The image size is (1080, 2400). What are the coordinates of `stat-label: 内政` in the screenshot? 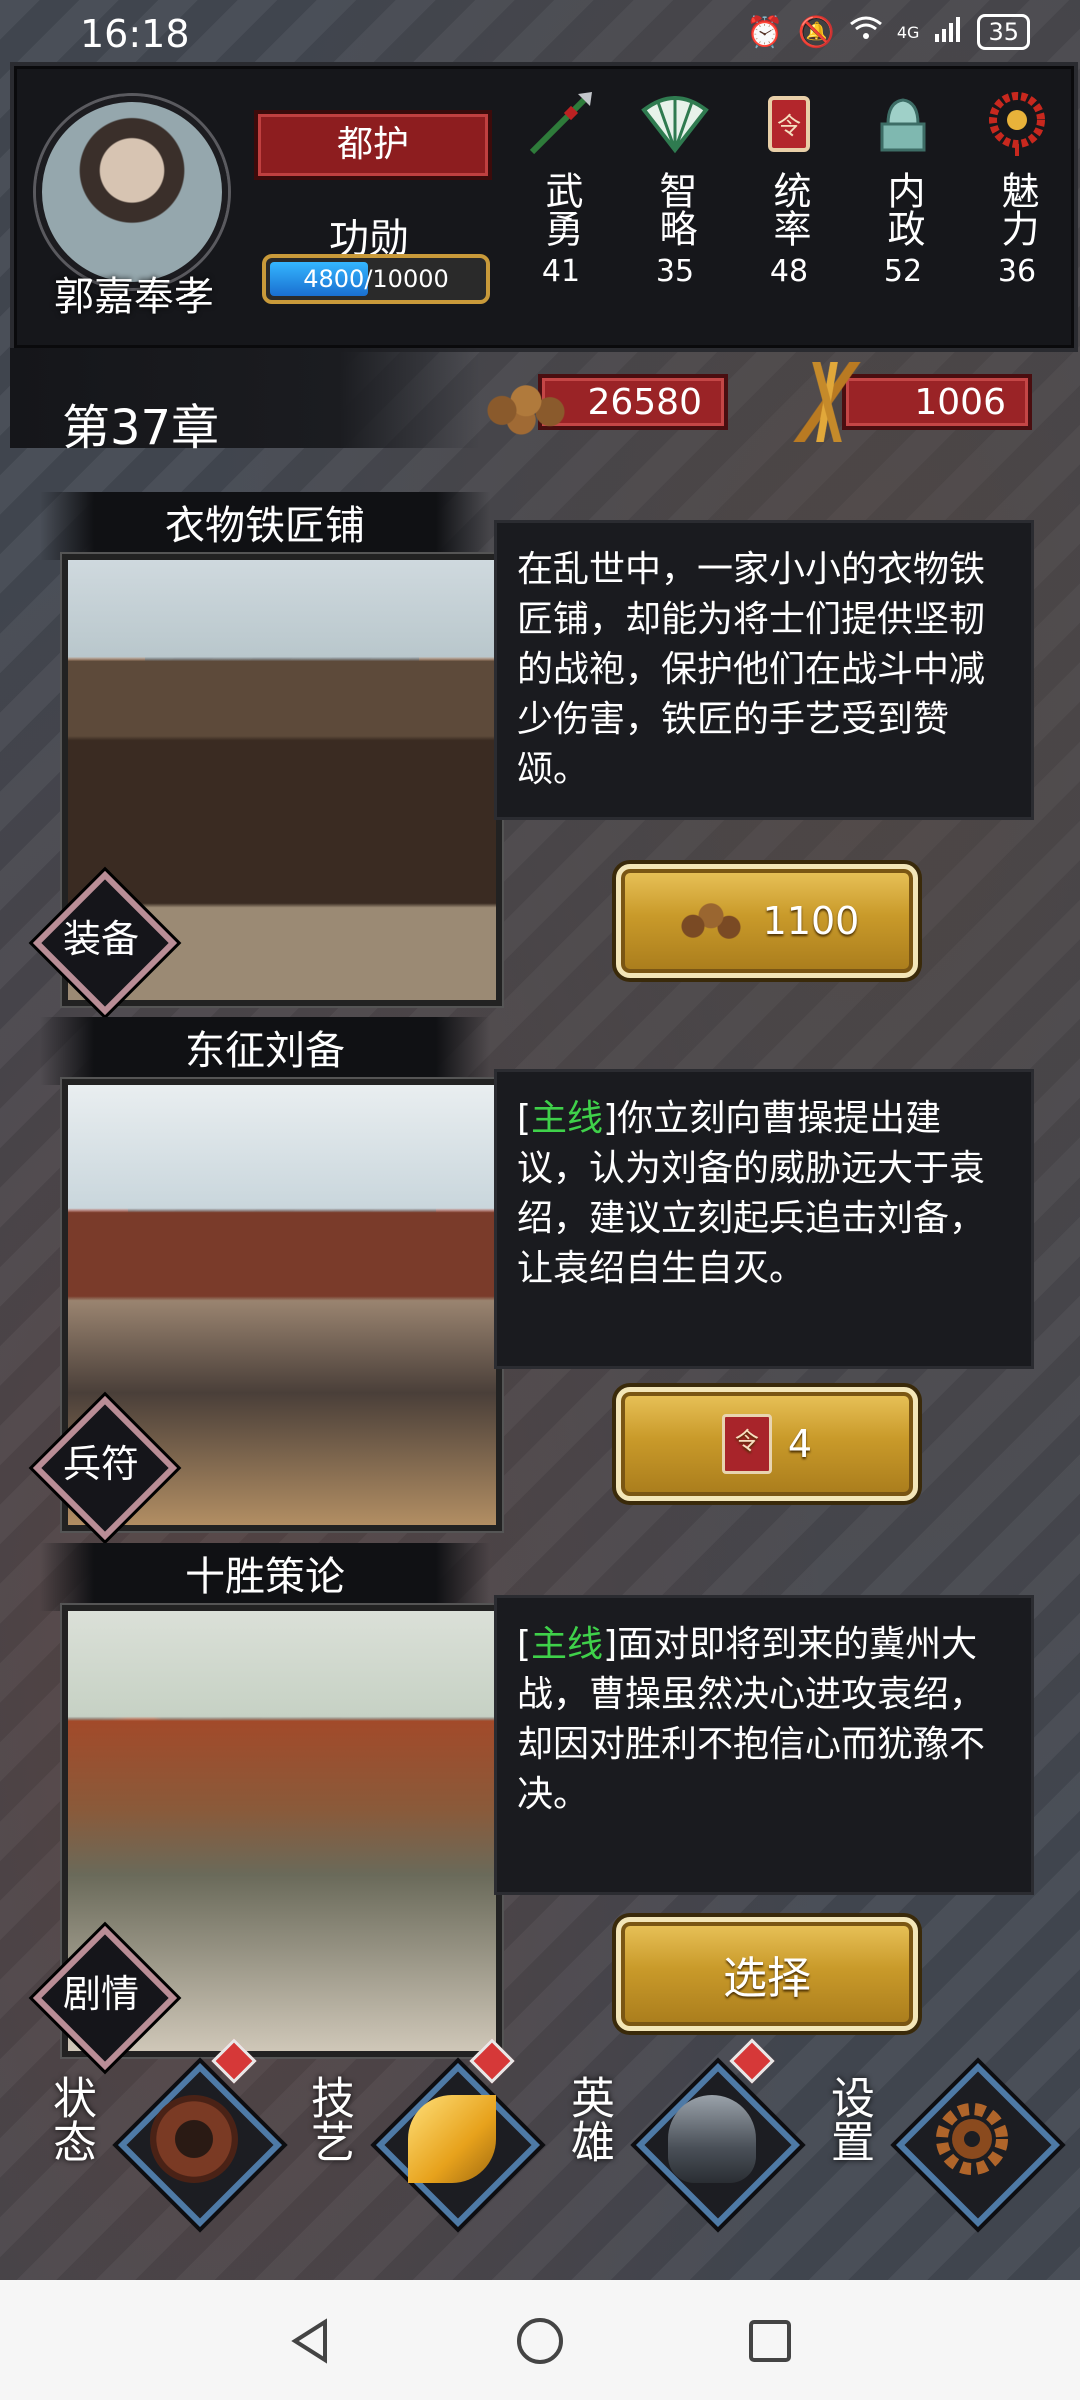 It's located at (903, 209).